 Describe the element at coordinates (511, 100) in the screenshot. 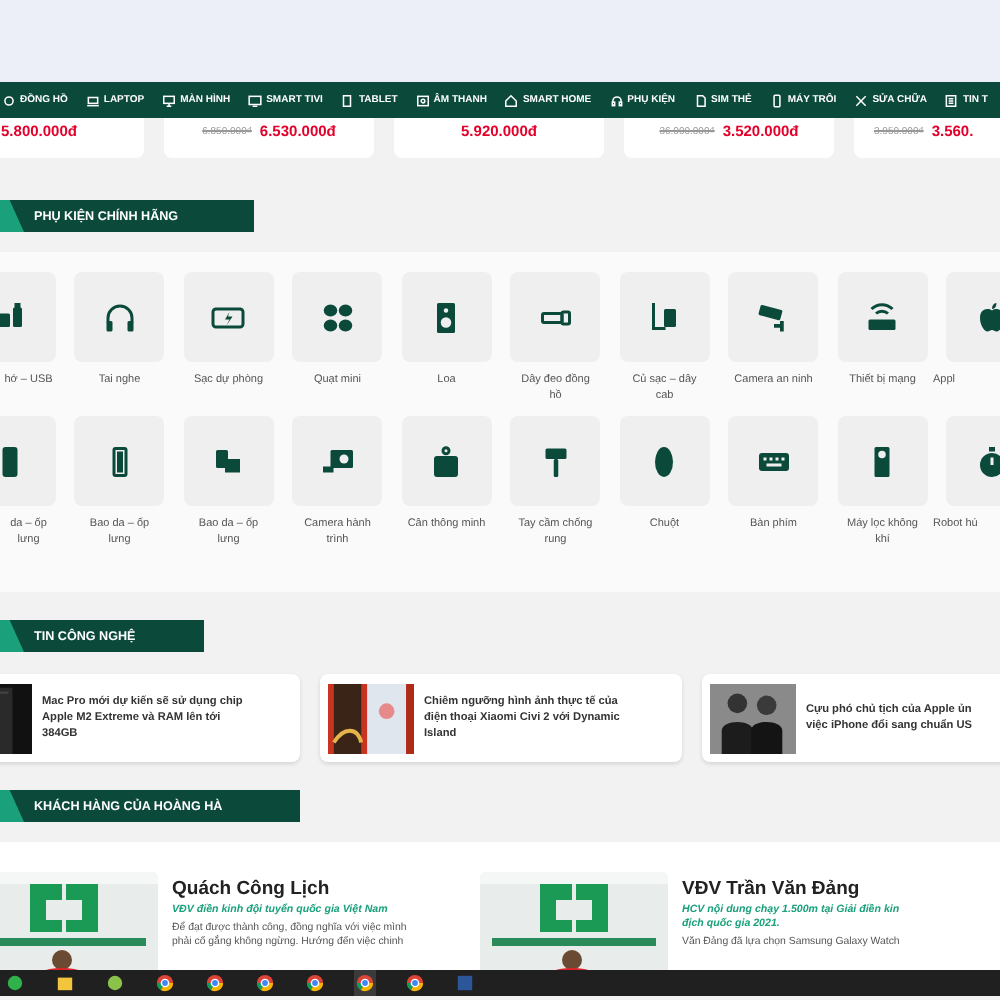

I see `house-icon` at that location.